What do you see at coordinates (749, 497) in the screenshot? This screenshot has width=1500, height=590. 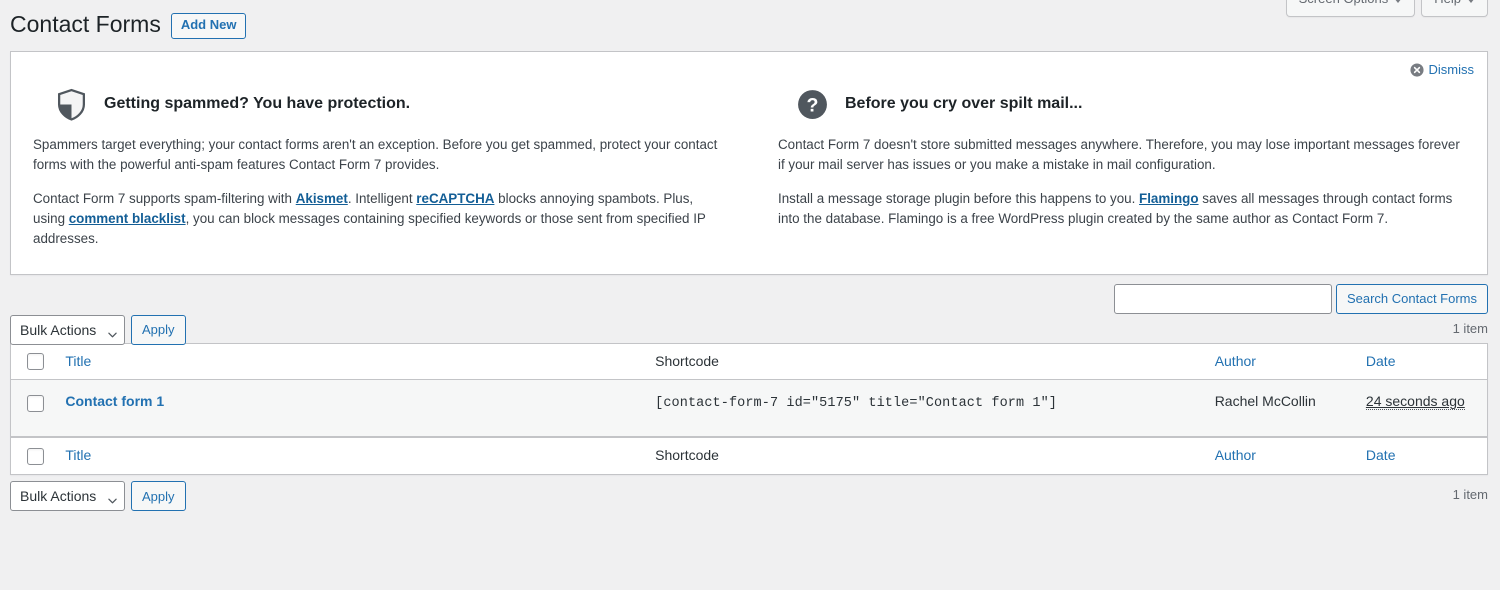 I see `tablenav-bottom: Bulk Actions Apply 1 item` at bounding box center [749, 497].